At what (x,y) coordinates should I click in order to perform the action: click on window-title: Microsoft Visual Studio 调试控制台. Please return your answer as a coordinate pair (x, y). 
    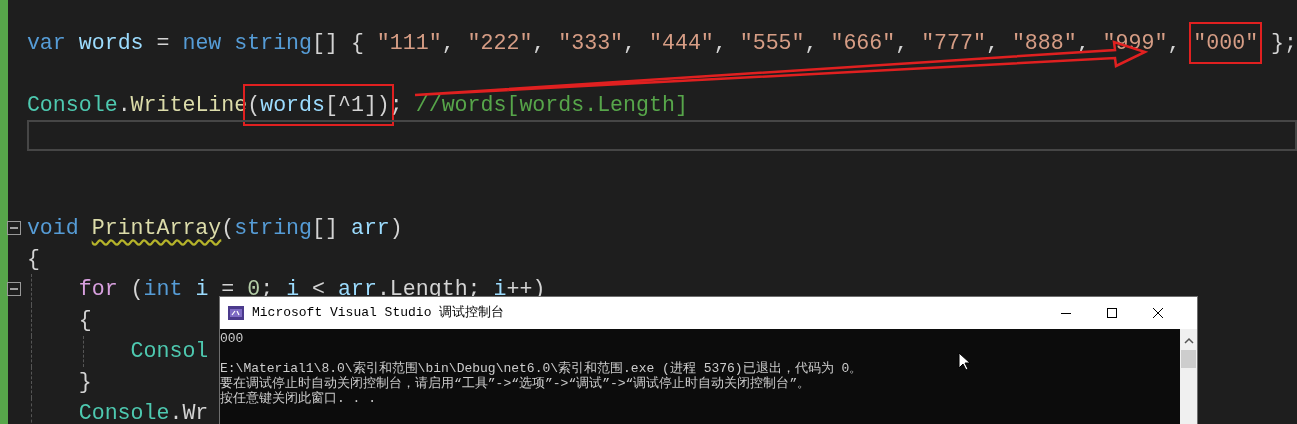
    Looking at the image, I should click on (378, 313).